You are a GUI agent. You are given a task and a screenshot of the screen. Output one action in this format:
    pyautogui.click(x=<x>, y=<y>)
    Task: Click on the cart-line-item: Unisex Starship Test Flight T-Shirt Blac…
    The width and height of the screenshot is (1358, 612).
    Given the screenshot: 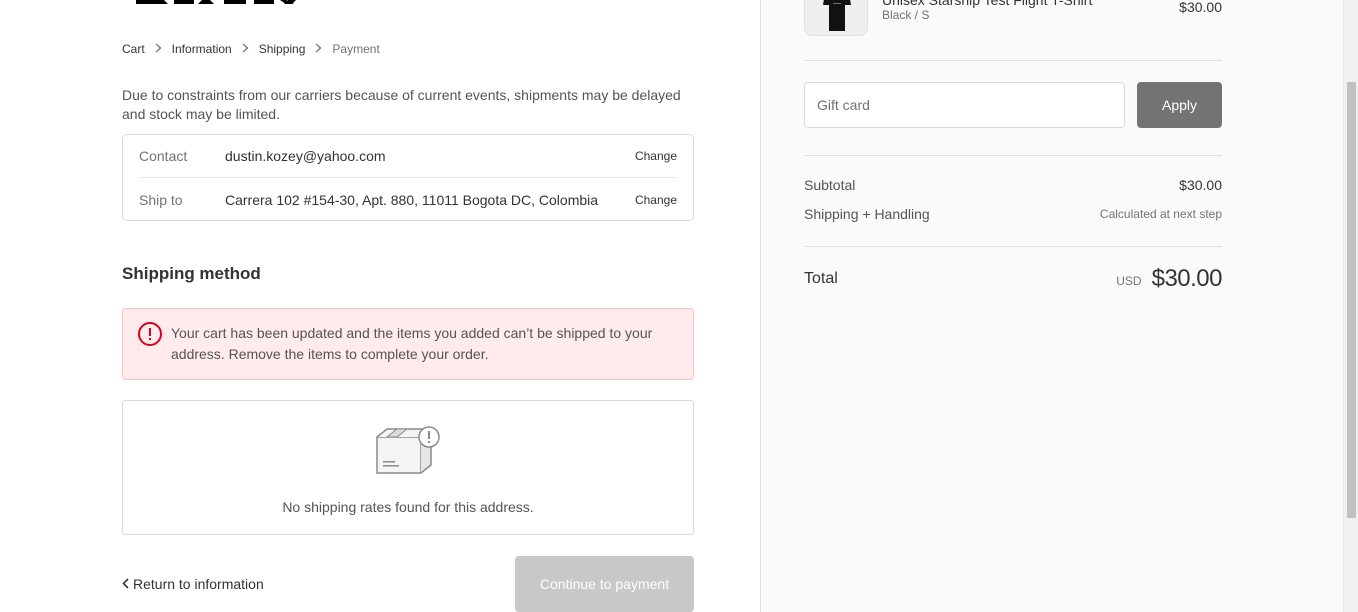 What is the action you would take?
    pyautogui.click(x=1013, y=19)
    